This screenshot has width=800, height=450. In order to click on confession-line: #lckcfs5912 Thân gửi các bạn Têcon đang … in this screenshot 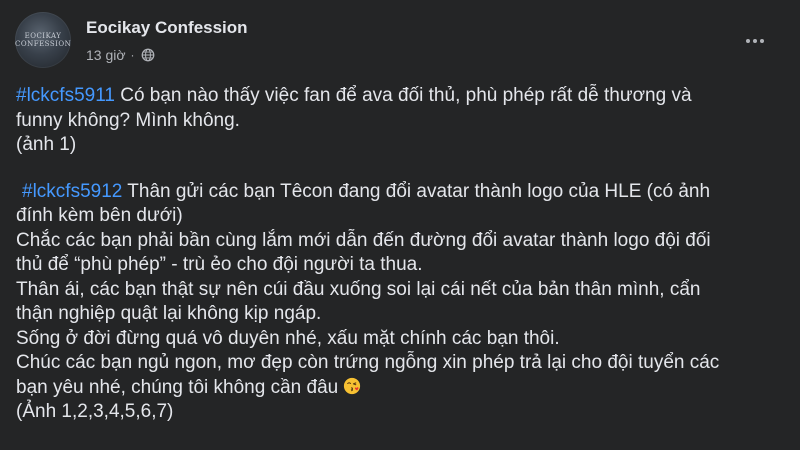, I will do `click(403, 192)`.